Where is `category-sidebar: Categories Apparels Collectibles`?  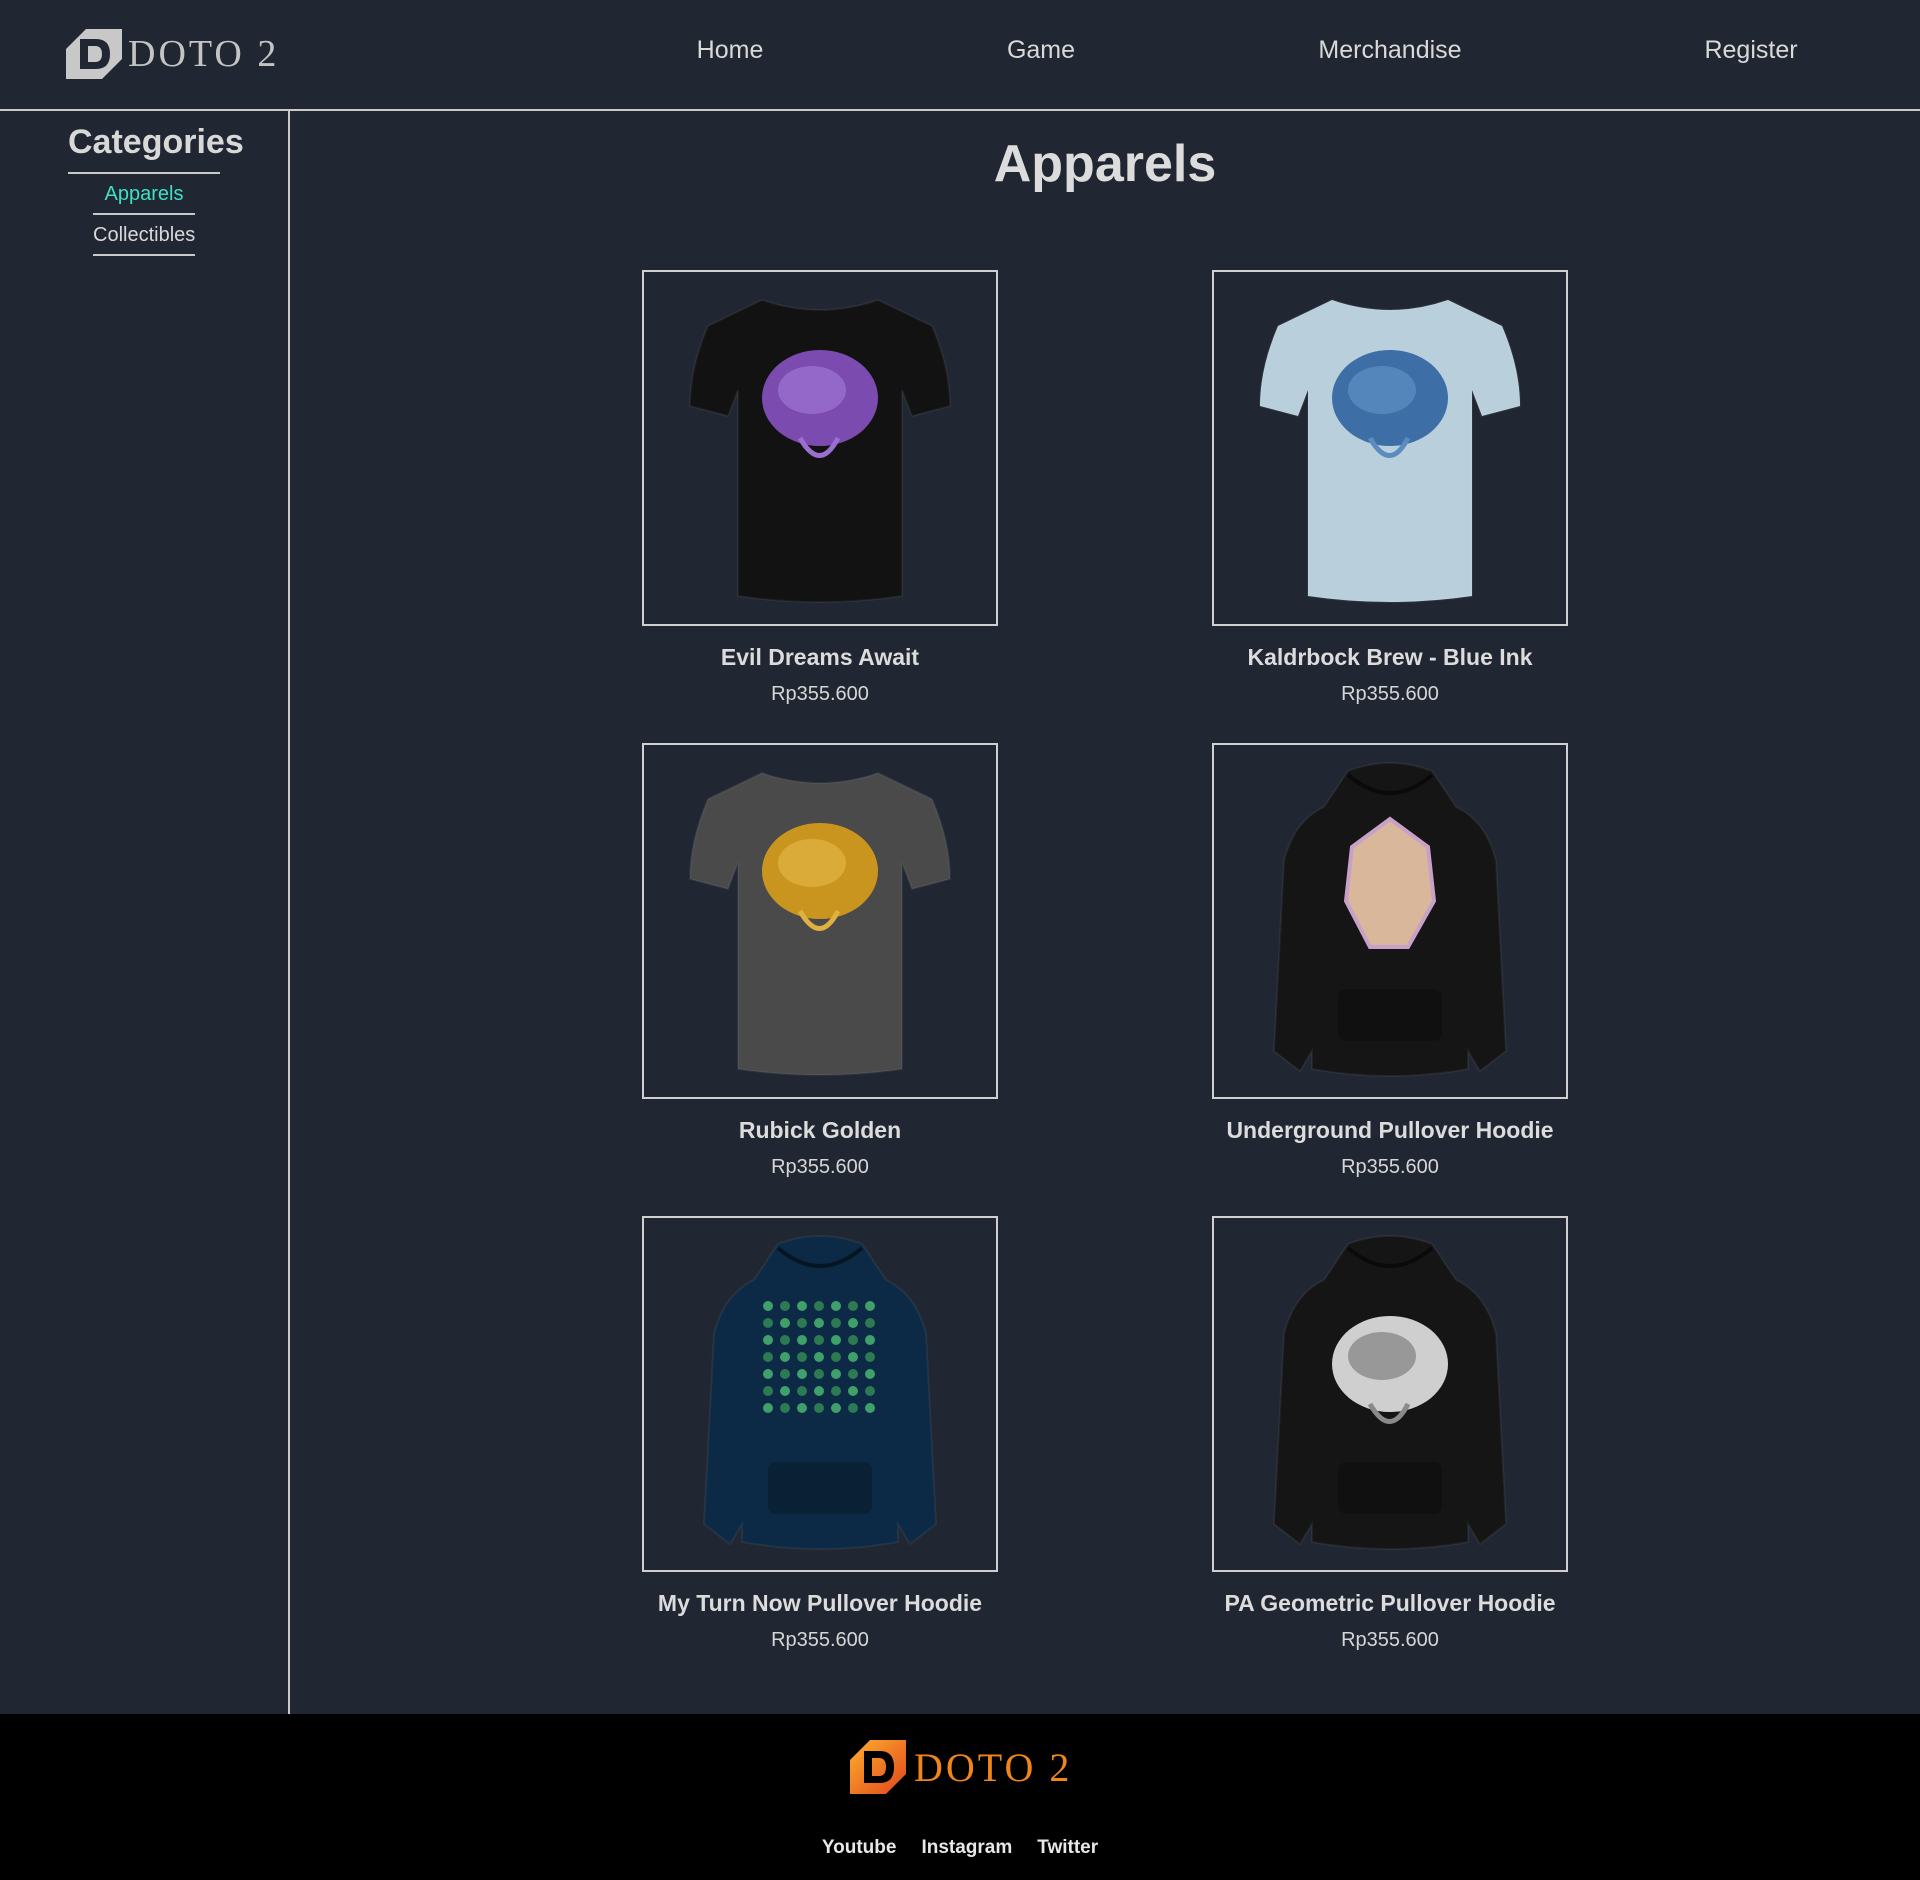
category-sidebar: Categories Apparels Collectibles is located at coordinates (145, 912).